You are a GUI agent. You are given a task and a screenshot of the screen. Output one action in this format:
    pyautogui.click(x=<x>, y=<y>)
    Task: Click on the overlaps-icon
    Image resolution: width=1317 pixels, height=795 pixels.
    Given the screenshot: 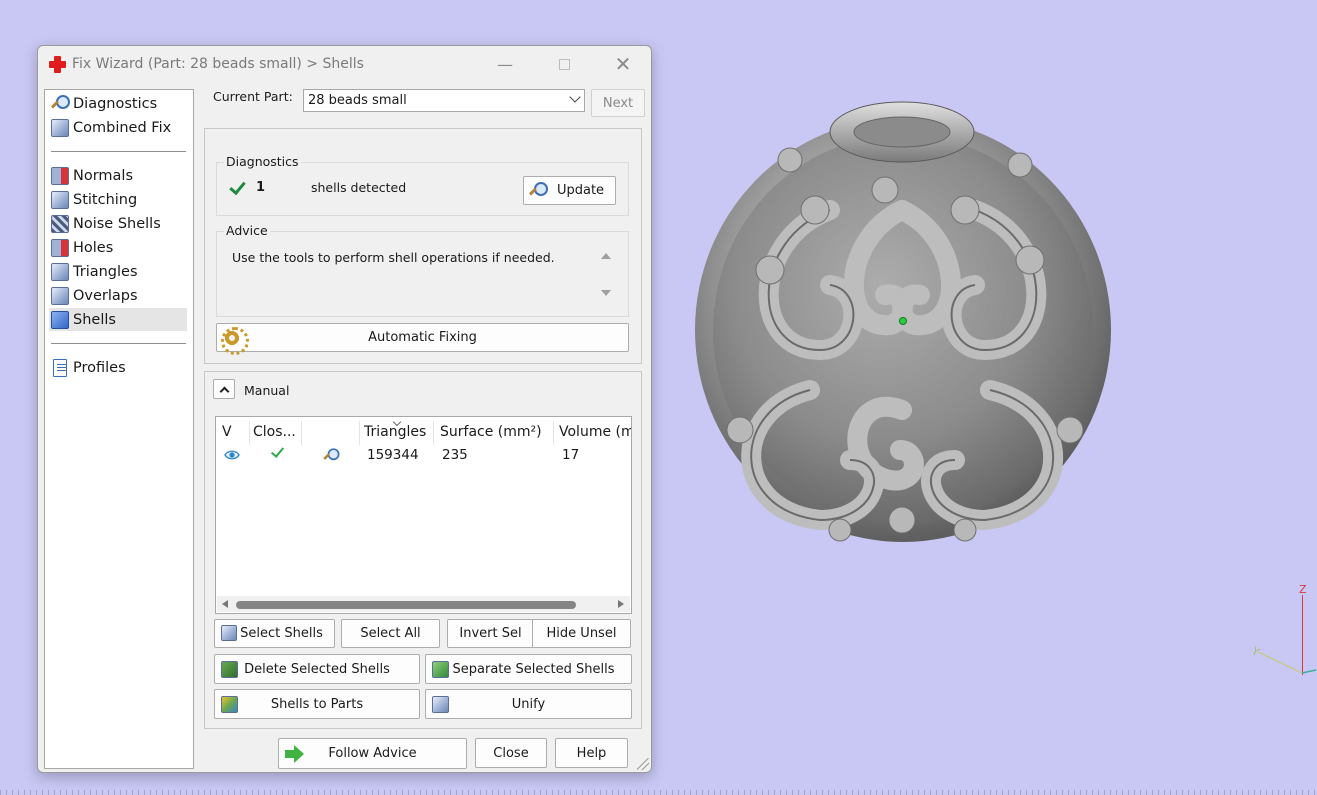 What is the action you would take?
    pyautogui.click(x=60, y=295)
    